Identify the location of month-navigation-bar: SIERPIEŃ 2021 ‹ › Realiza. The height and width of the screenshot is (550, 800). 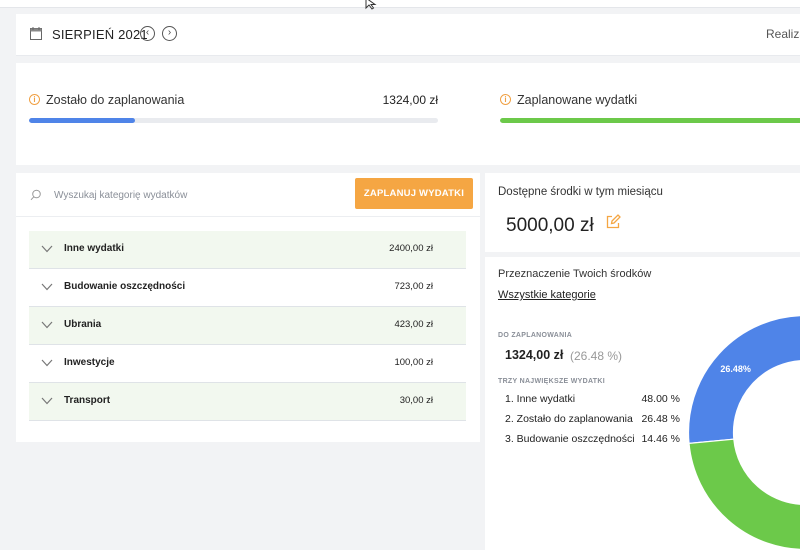
(408, 35).